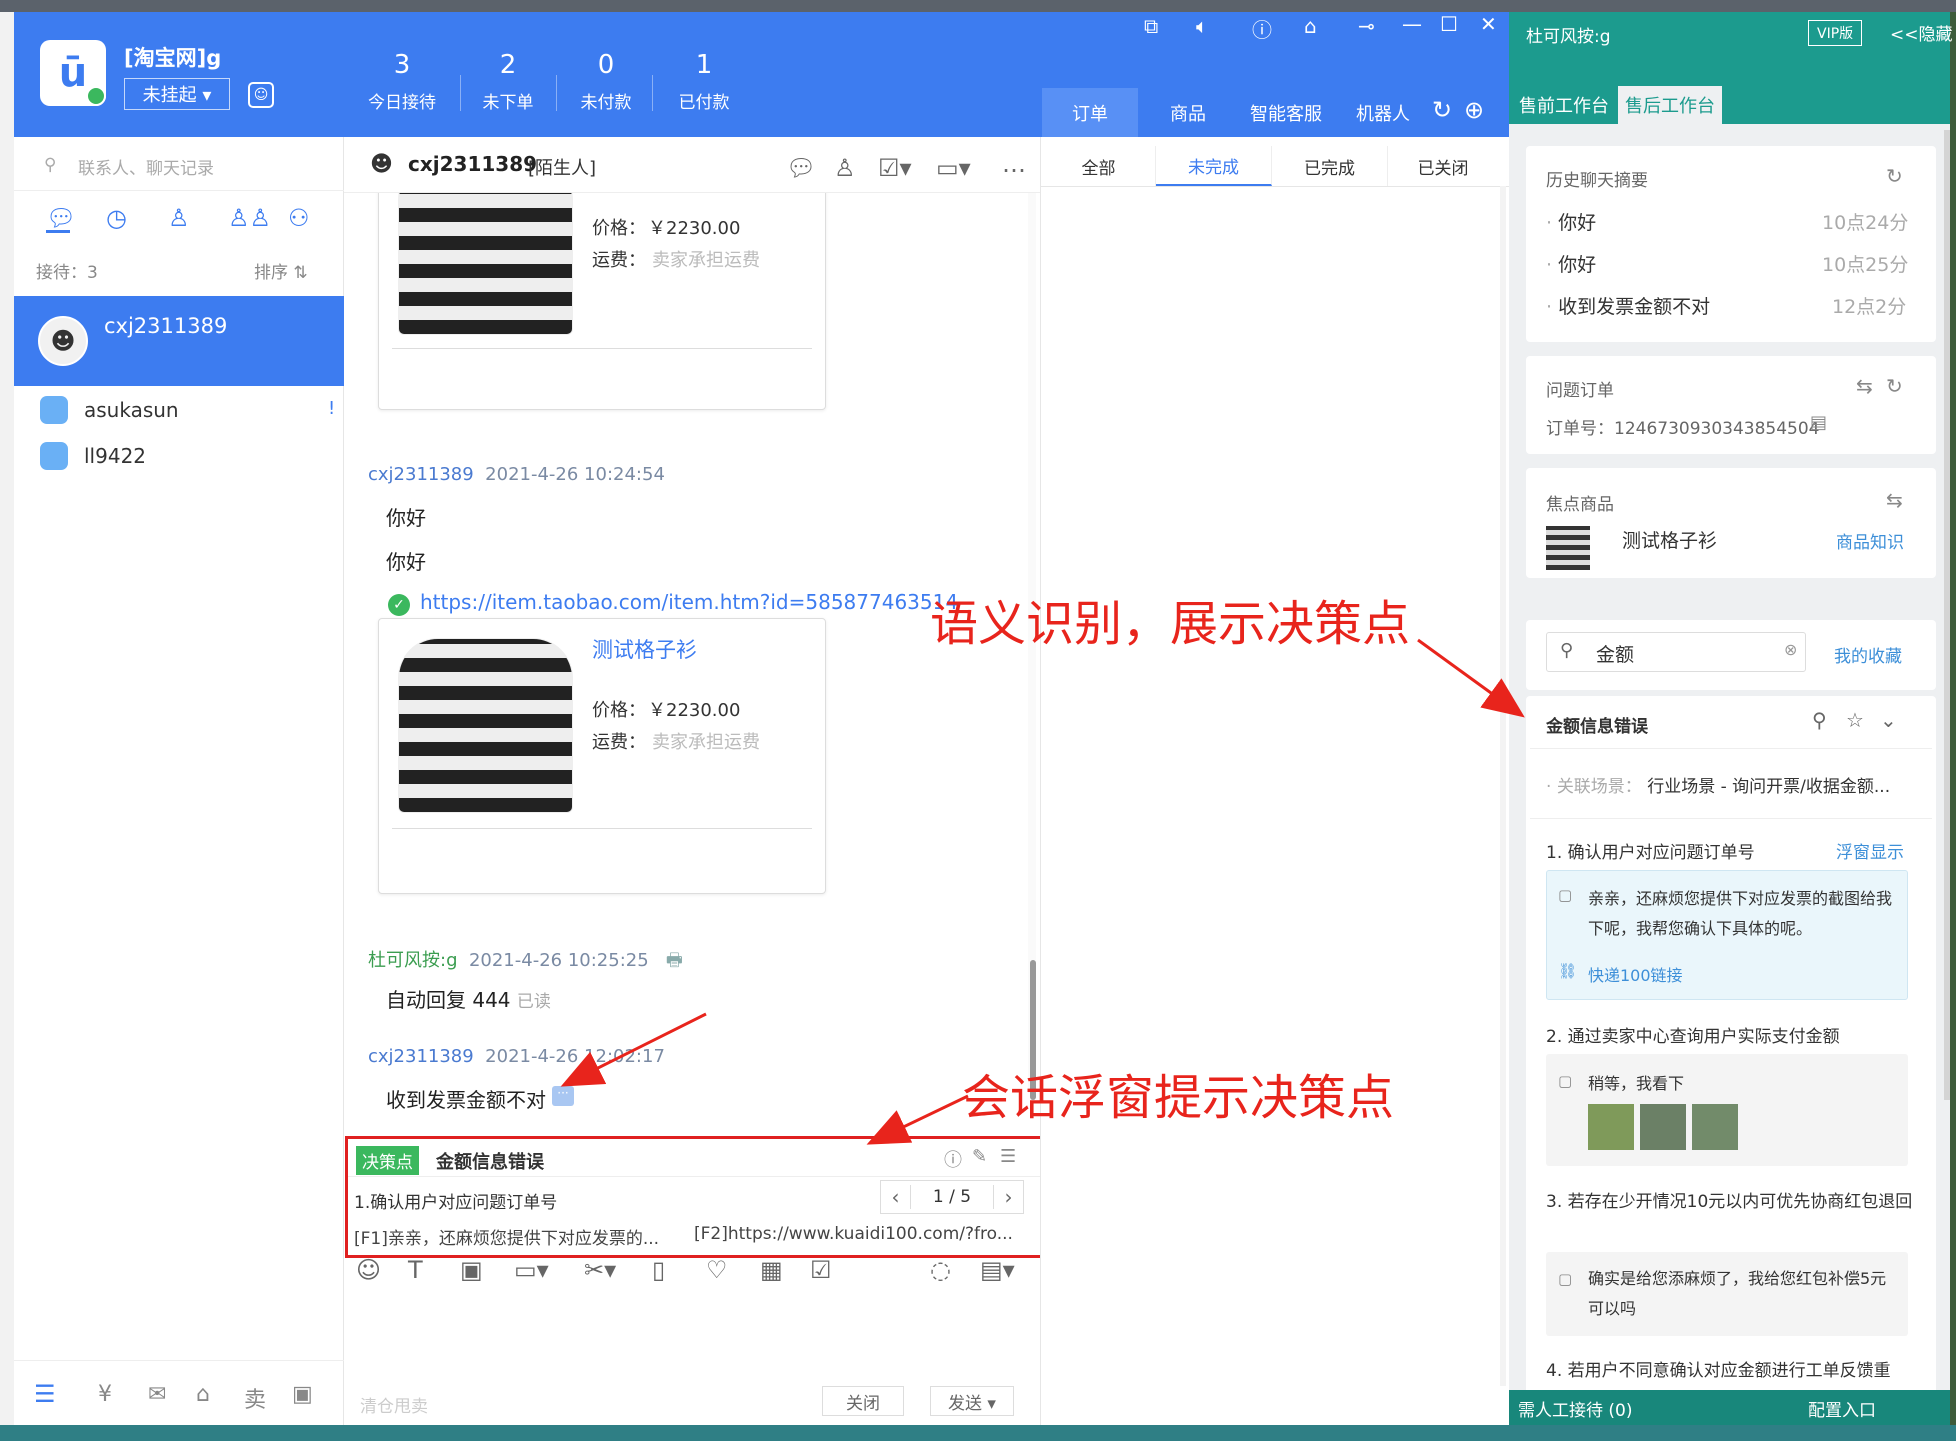 Image resolution: width=1956 pixels, height=1441 pixels. Describe the element at coordinates (633, 1049) in the screenshot. I see `arrow-to-message` at that location.